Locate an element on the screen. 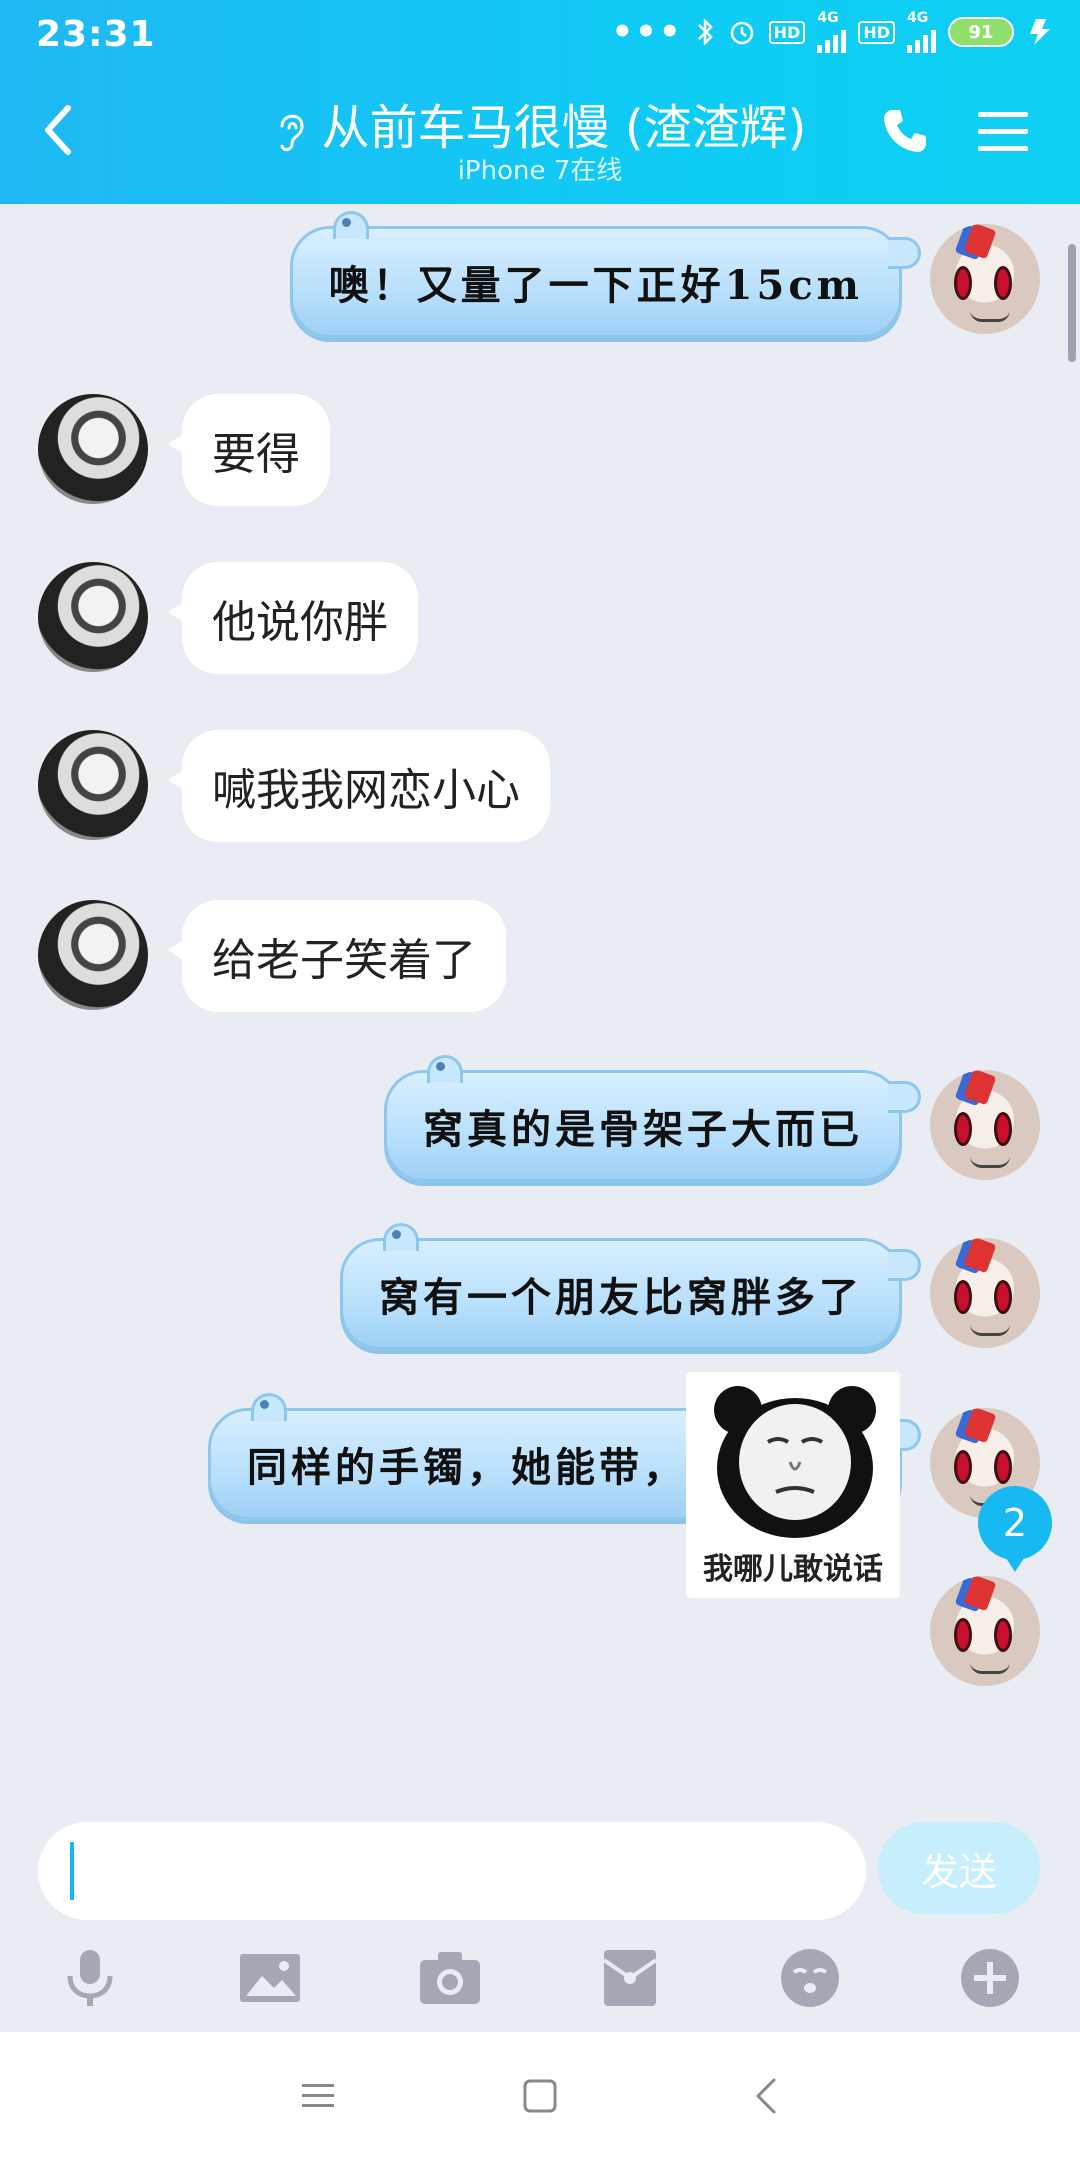 Image resolution: width=1080 pixels, height=2160 pixels. signal-2: 4G is located at coordinates (921, 32).